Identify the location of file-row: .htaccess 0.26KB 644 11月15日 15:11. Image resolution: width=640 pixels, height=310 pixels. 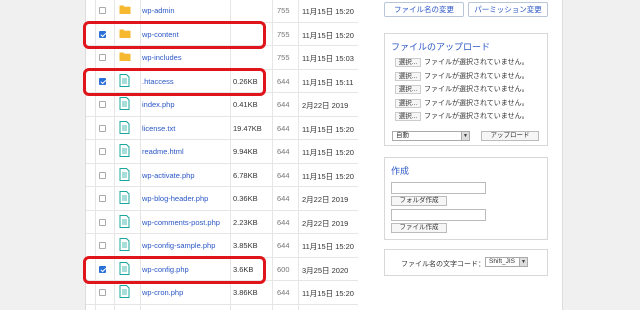
(220, 81).